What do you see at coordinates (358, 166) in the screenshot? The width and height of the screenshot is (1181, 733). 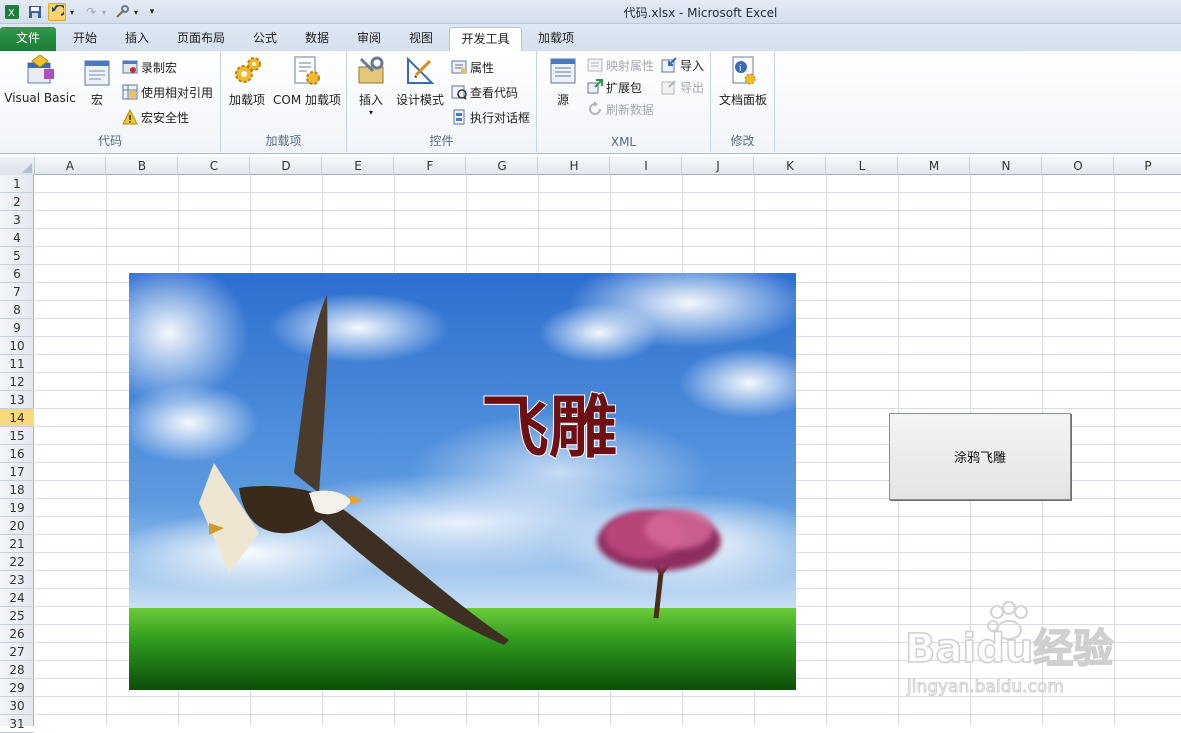 I see `column-header: E` at bounding box center [358, 166].